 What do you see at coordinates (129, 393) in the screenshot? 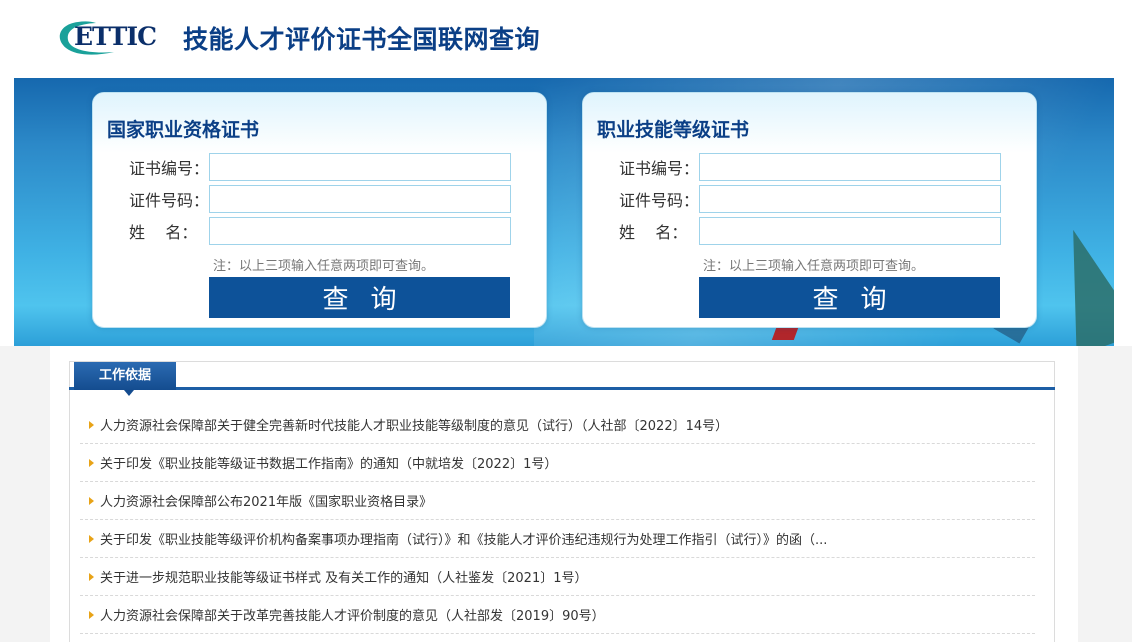
I see `tab-pointer-icon` at bounding box center [129, 393].